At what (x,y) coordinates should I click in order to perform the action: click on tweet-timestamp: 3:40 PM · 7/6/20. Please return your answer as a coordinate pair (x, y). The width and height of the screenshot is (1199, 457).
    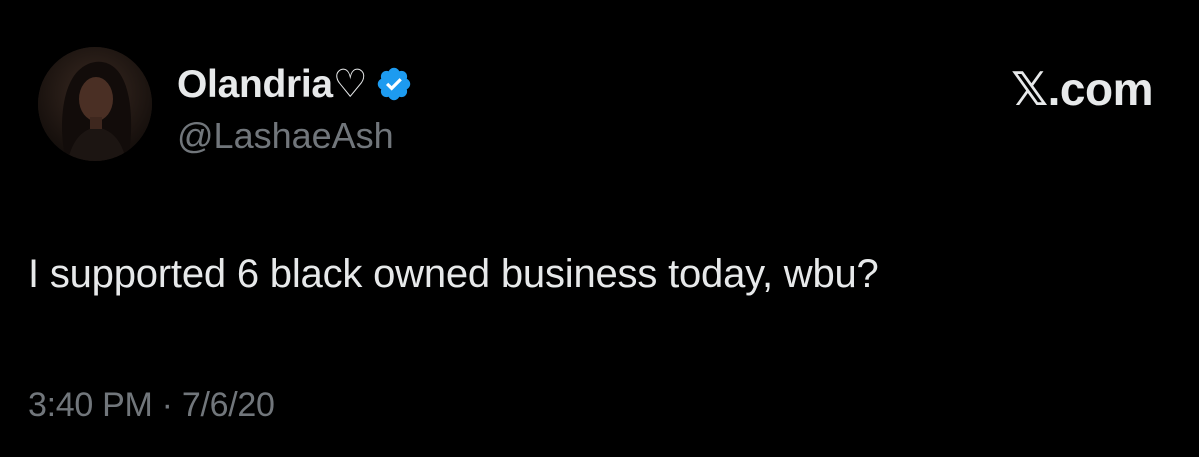
    Looking at the image, I should click on (151, 405).